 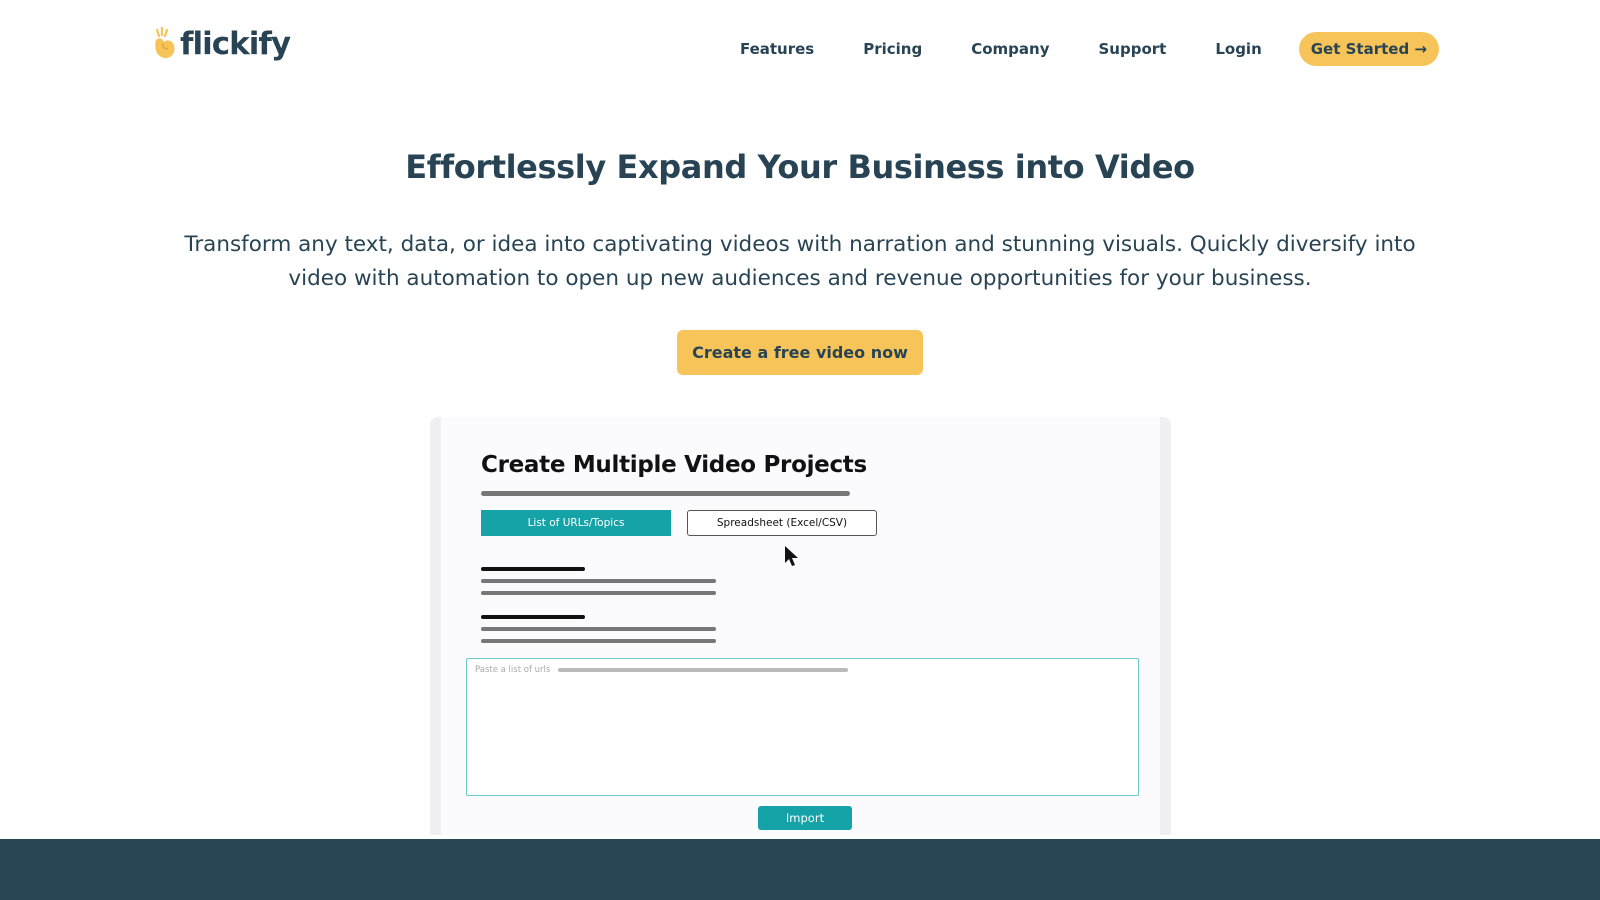 What do you see at coordinates (800, 869) in the screenshot?
I see `footer-band` at bounding box center [800, 869].